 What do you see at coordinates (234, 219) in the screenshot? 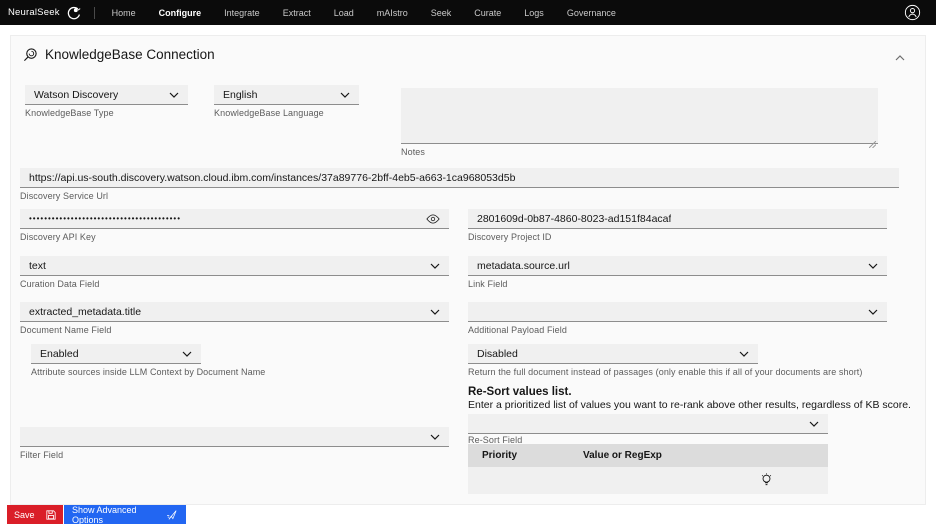
I see `api-key-input: ••••••••••••••••••••••••••••••••••••••••` at bounding box center [234, 219].